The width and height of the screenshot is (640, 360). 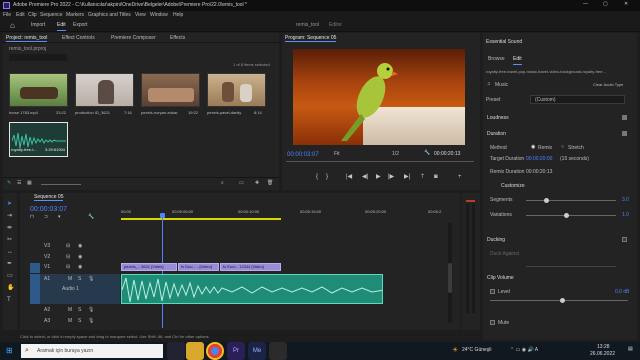 What do you see at coordinates (9, 351) in the screenshot?
I see `windows-start-icon: ⊞` at bounding box center [9, 351].